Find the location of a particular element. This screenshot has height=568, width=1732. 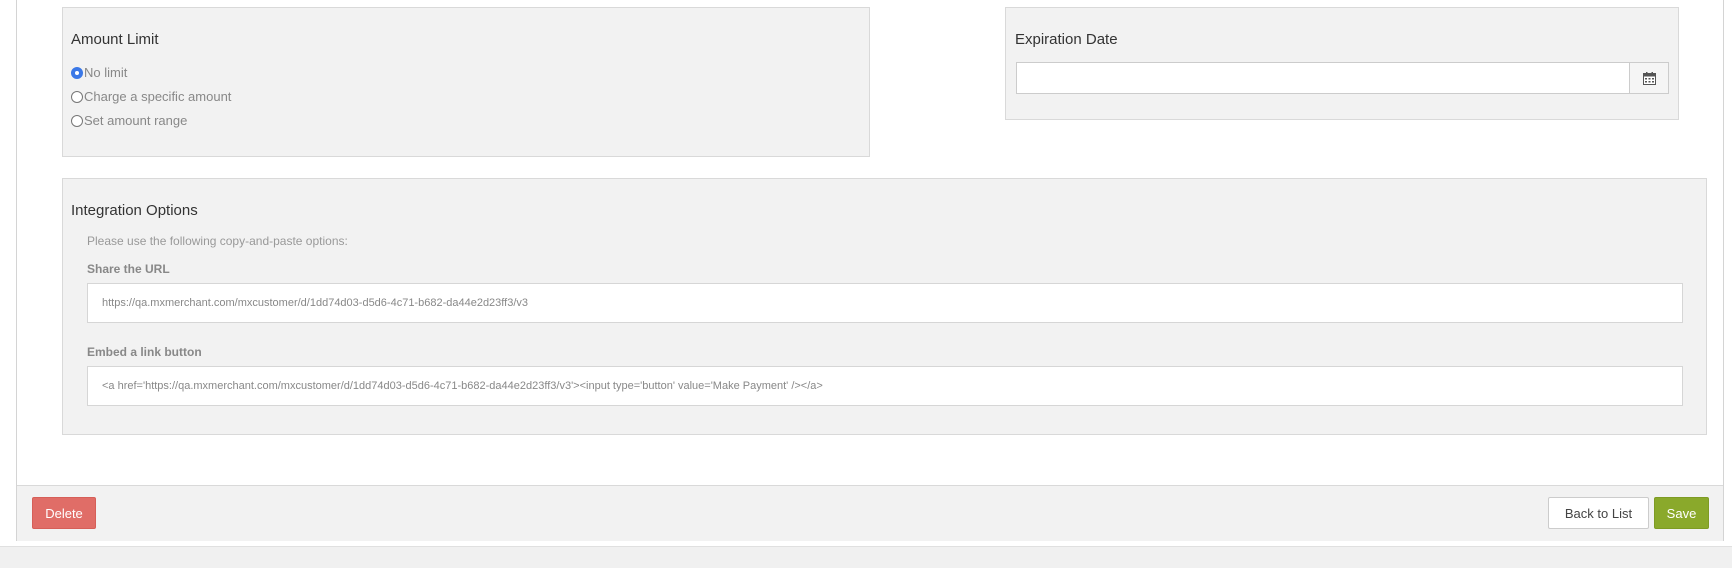

form-footer: Delete Back to List Save is located at coordinates (870, 513).